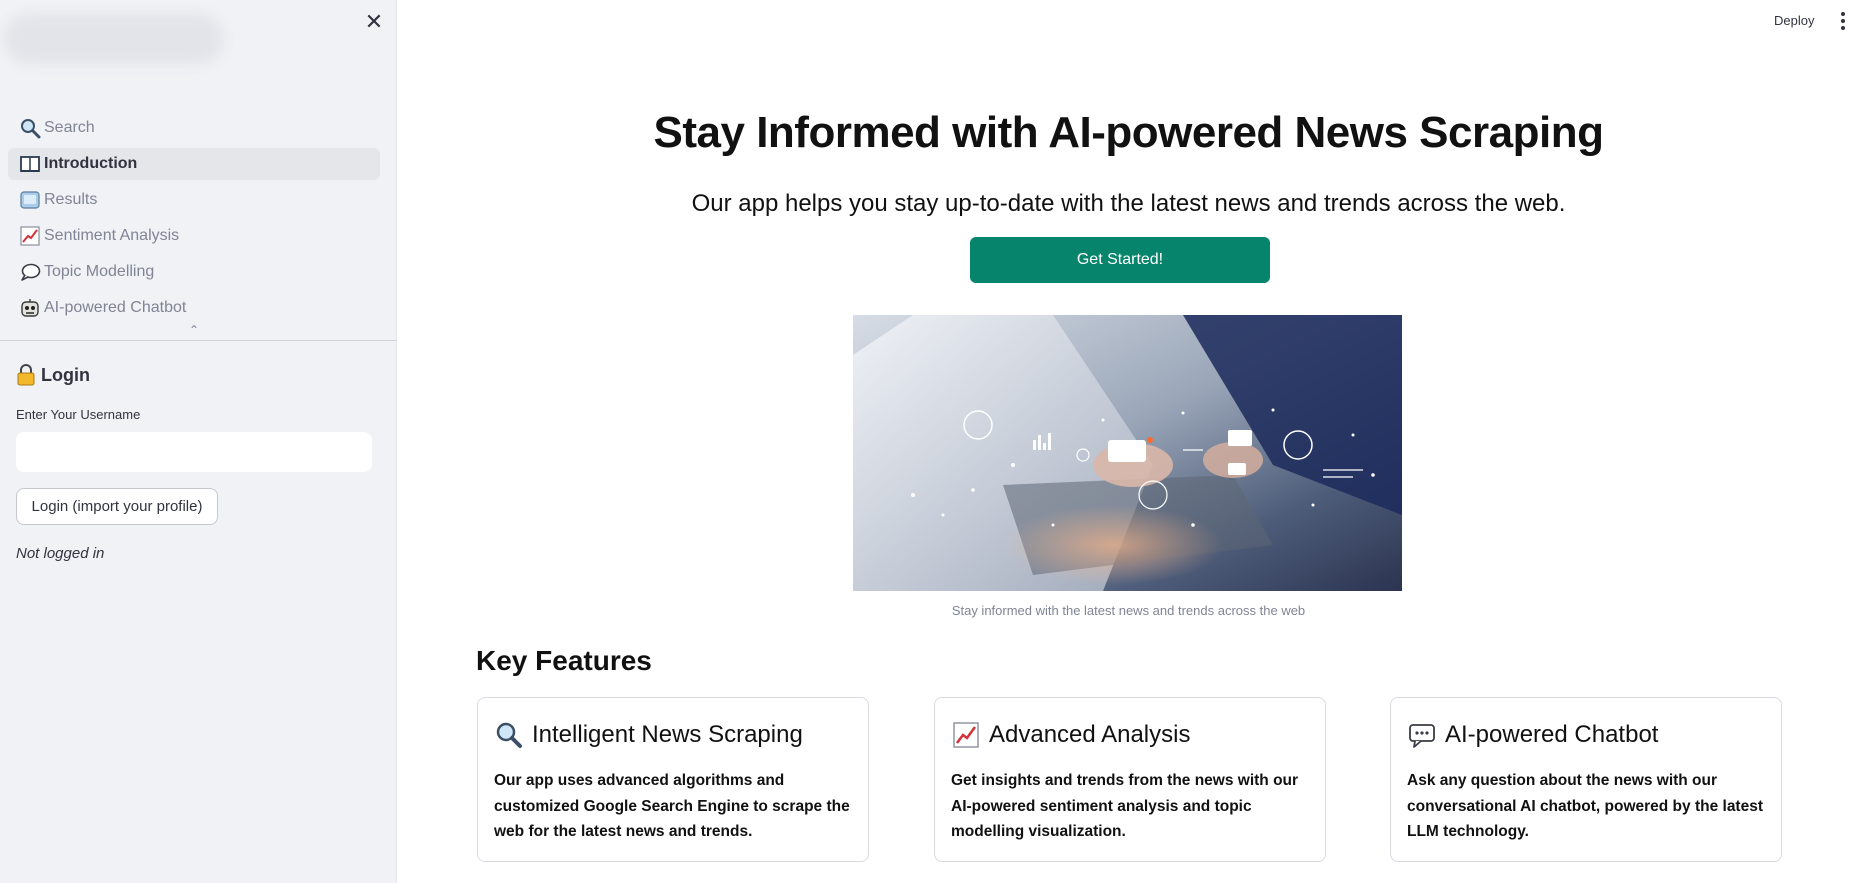  Describe the element at coordinates (69, 127) in the screenshot. I see `sidebar-item-label: Search` at that location.